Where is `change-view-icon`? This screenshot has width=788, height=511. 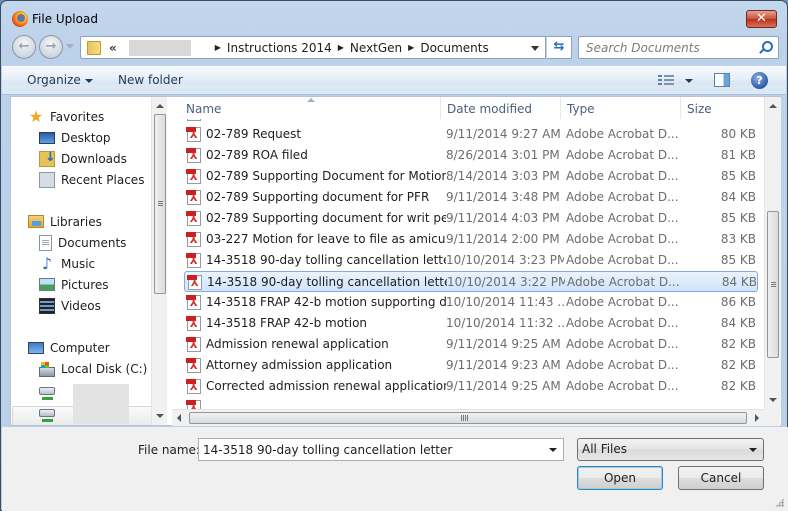 change-view-icon is located at coordinates (666, 80).